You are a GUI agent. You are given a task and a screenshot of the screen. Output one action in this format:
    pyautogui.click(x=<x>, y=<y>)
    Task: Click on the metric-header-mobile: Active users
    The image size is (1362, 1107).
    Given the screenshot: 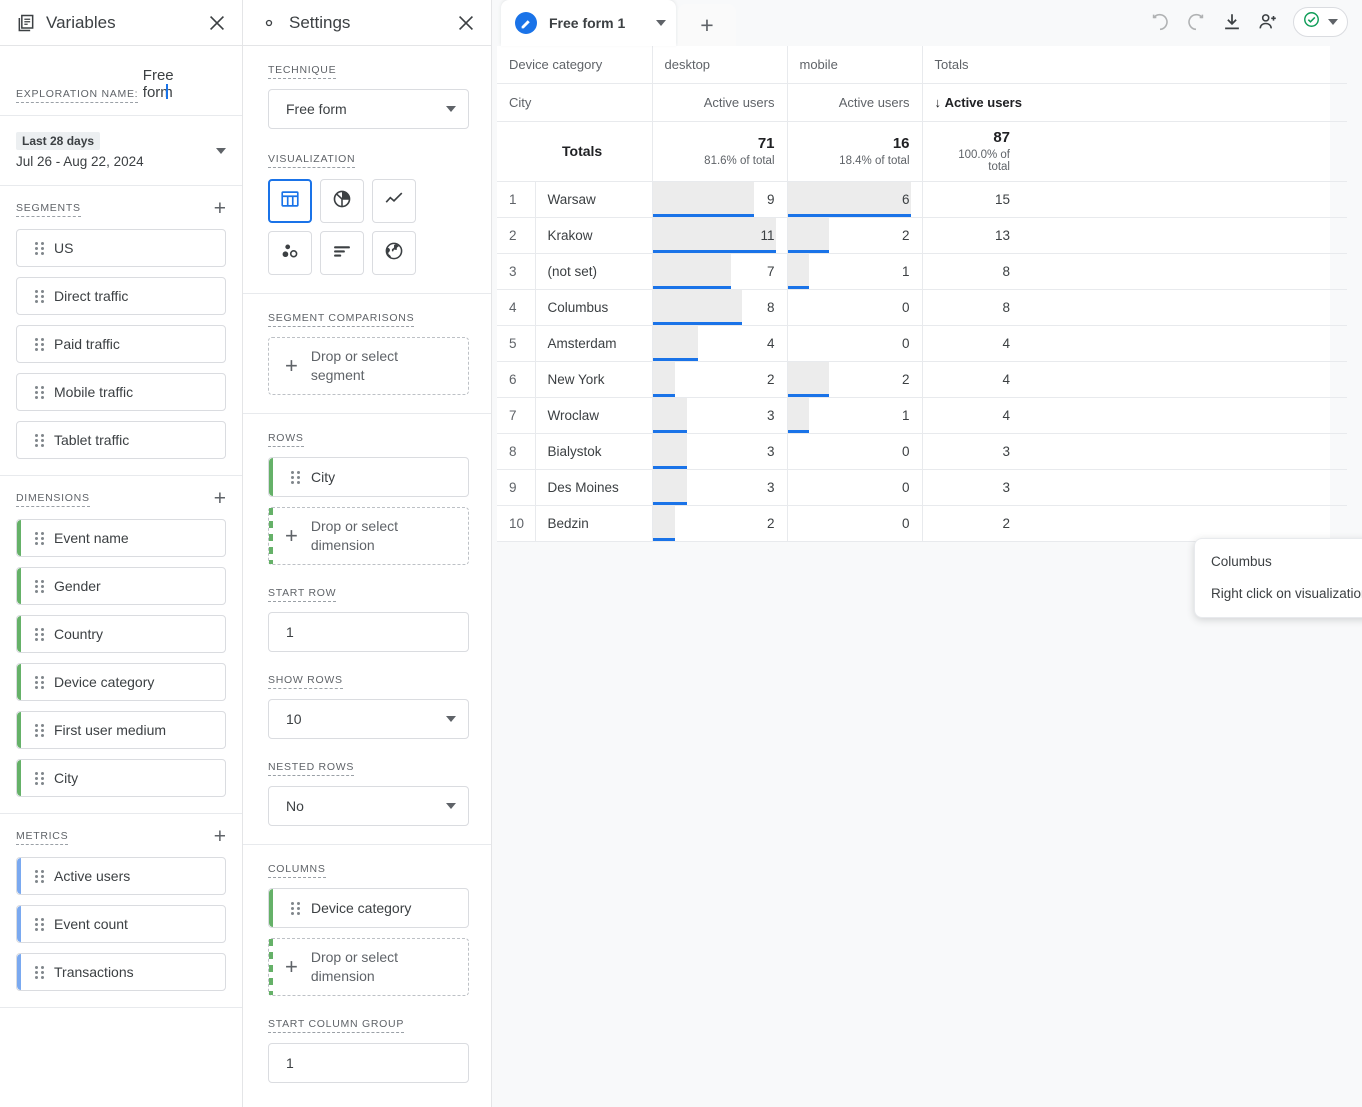 What is the action you would take?
    pyautogui.click(x=855, y=102)
    